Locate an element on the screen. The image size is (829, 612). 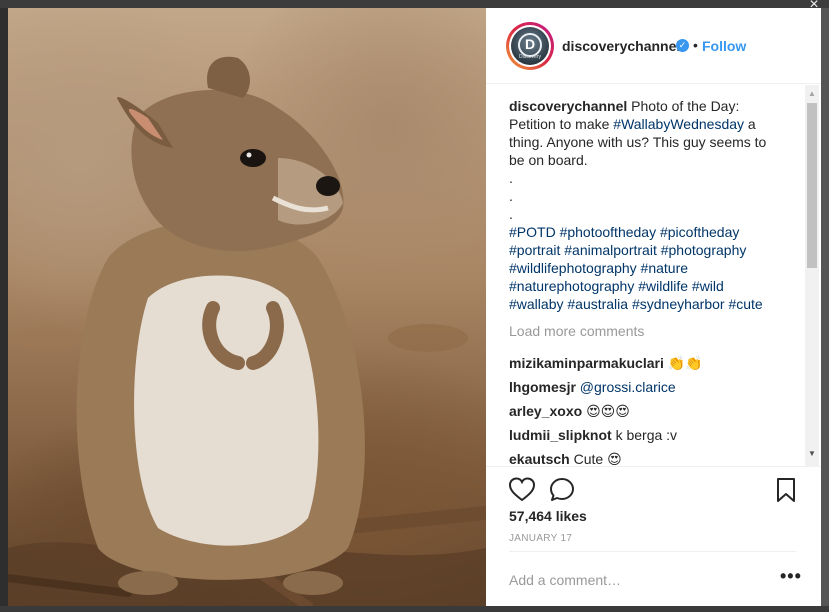
caption-username: discoverychannel is located at coordinates (568, 106).